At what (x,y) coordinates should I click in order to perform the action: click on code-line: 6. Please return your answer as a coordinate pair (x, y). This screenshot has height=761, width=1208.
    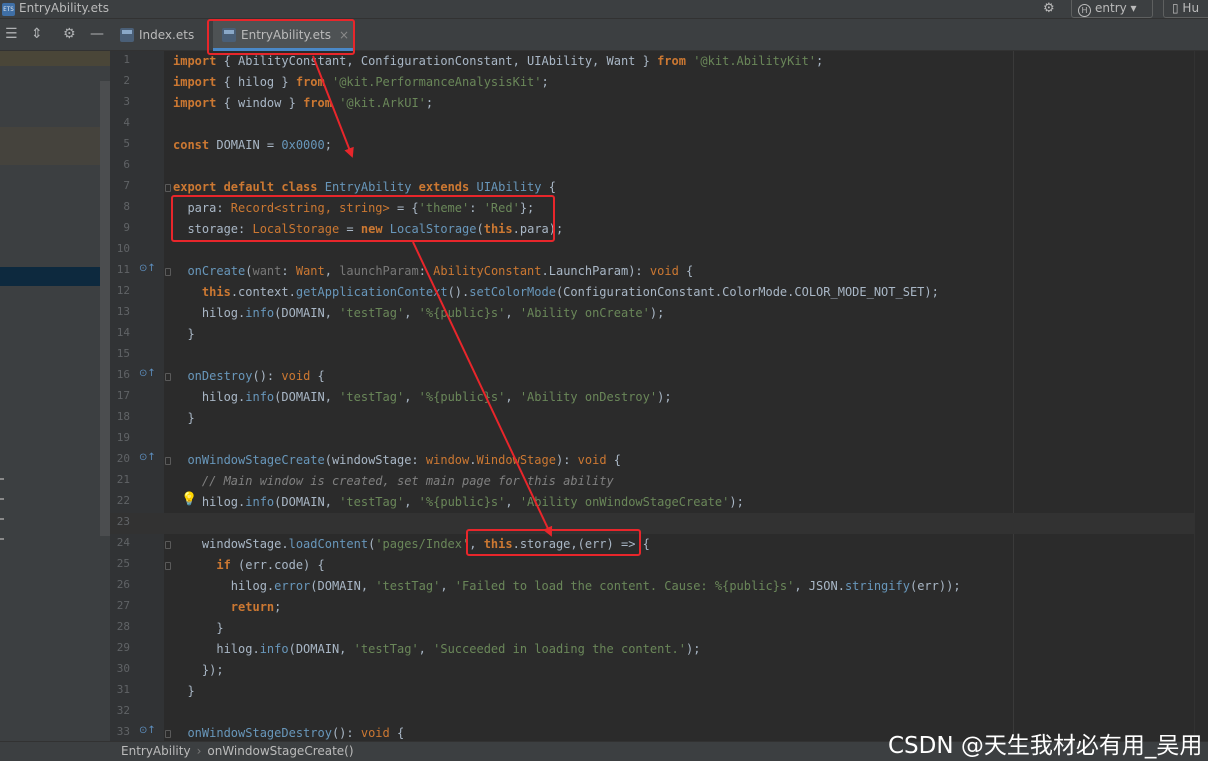
    Looking at the image, I should click on (659, 166).